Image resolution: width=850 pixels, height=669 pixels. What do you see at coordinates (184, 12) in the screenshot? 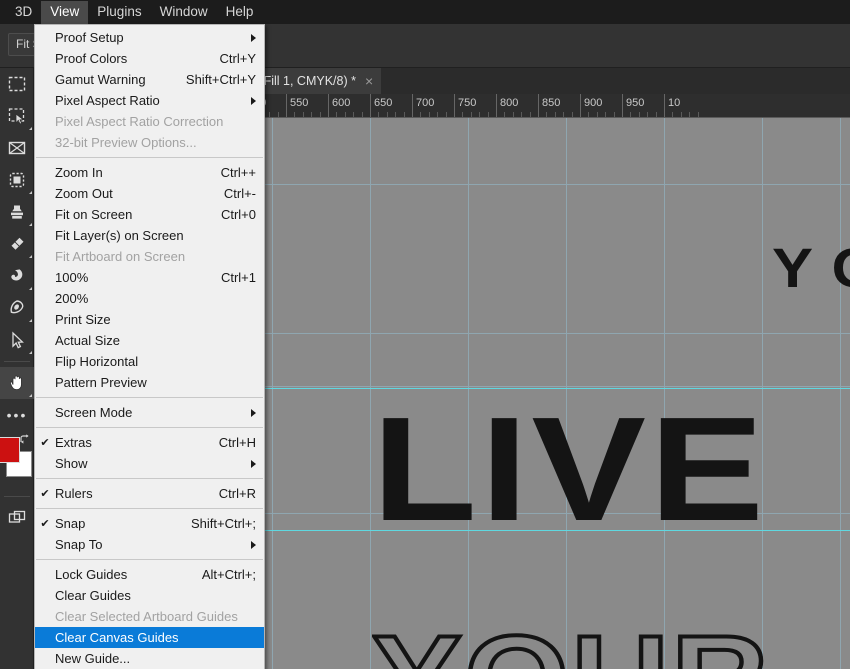
I see `menubar-item-window: Window` at bounding box center [184, 12].